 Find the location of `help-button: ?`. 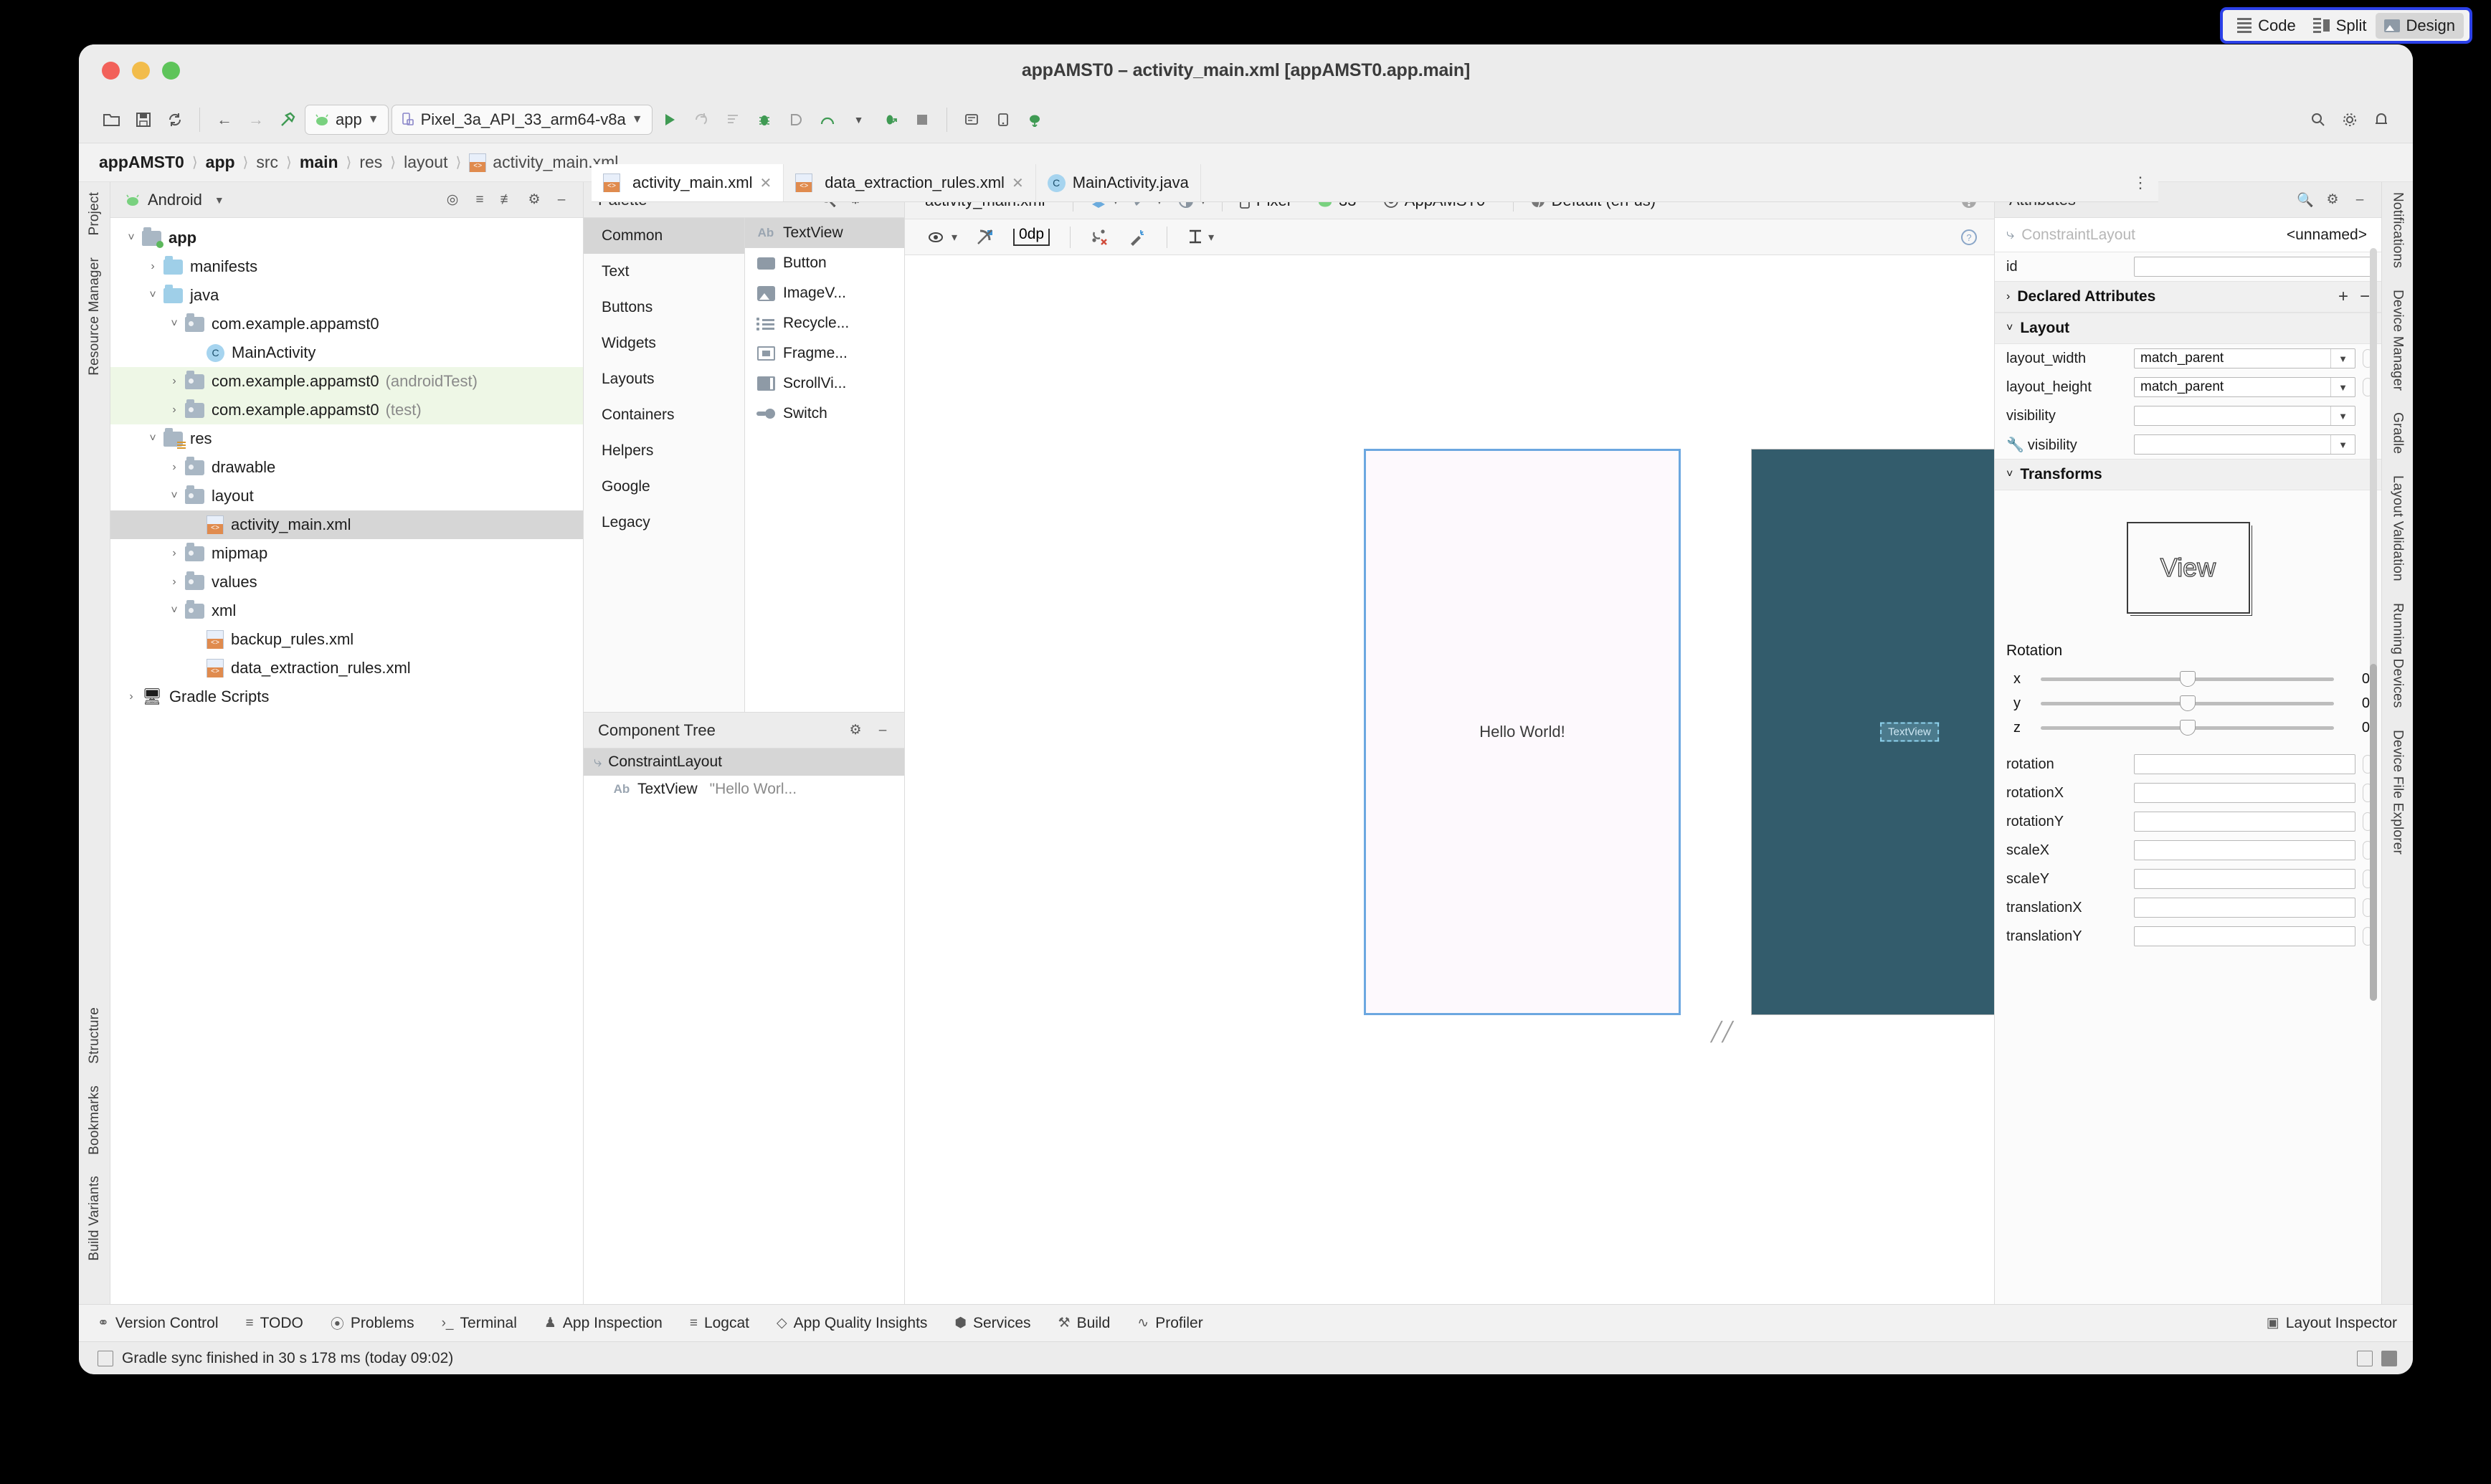

help-button: ? is located at coordinates (1969, 238).